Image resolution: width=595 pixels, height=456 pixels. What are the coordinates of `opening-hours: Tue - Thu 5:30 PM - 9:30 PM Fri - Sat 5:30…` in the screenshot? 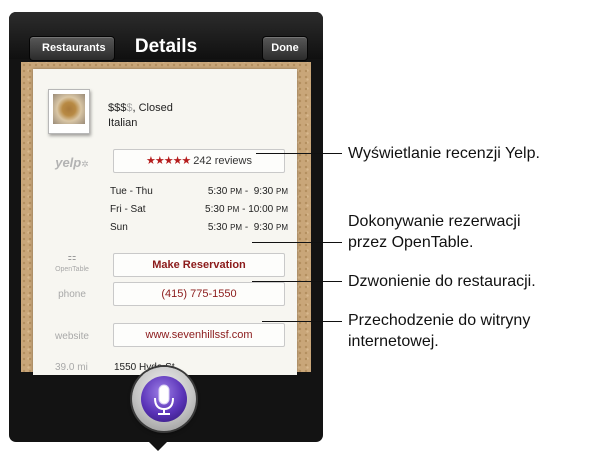 It's located at (199, 213).